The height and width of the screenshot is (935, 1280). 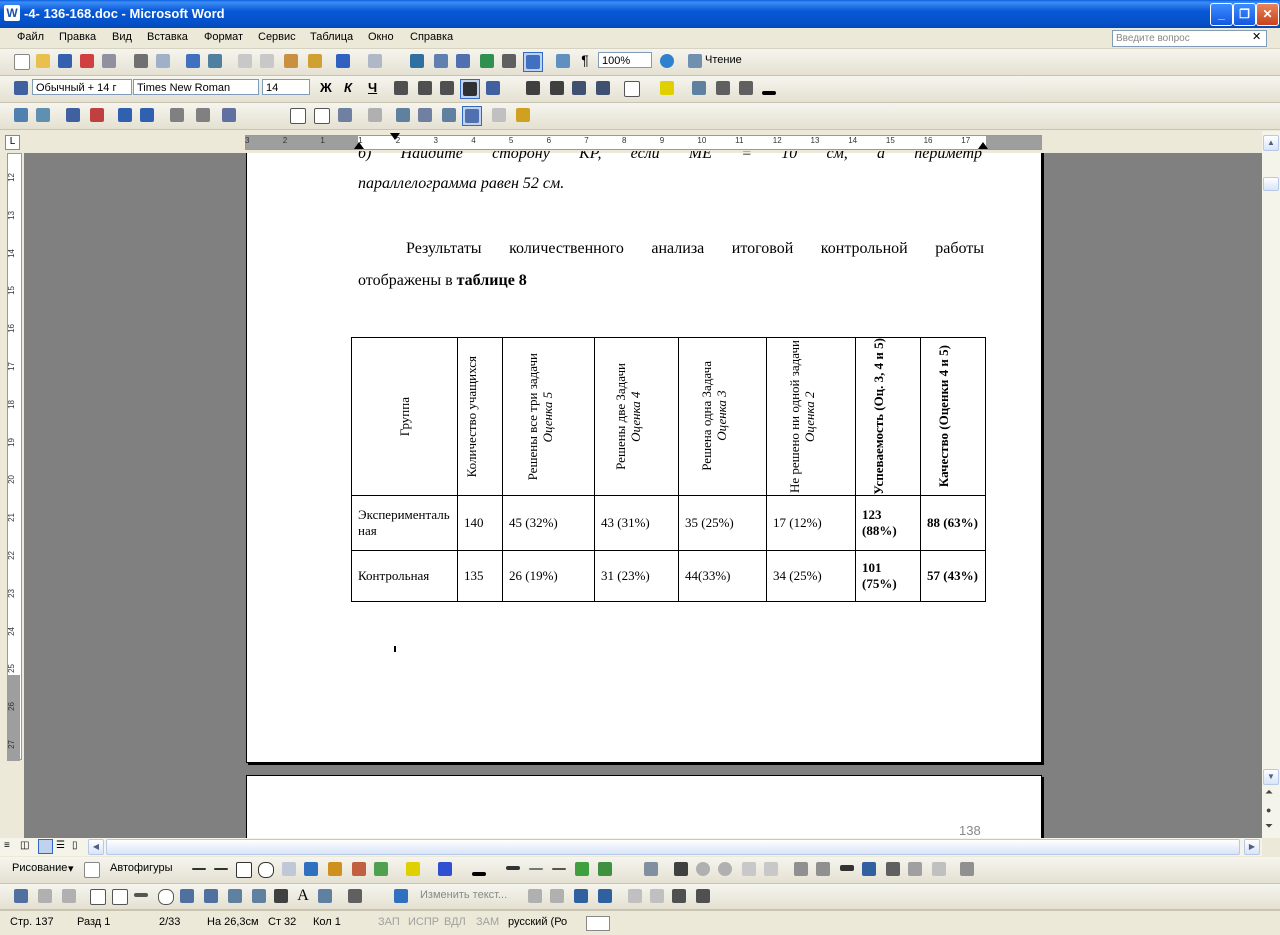 I want to click on format-picture-icon, so click(x=915, y=869).